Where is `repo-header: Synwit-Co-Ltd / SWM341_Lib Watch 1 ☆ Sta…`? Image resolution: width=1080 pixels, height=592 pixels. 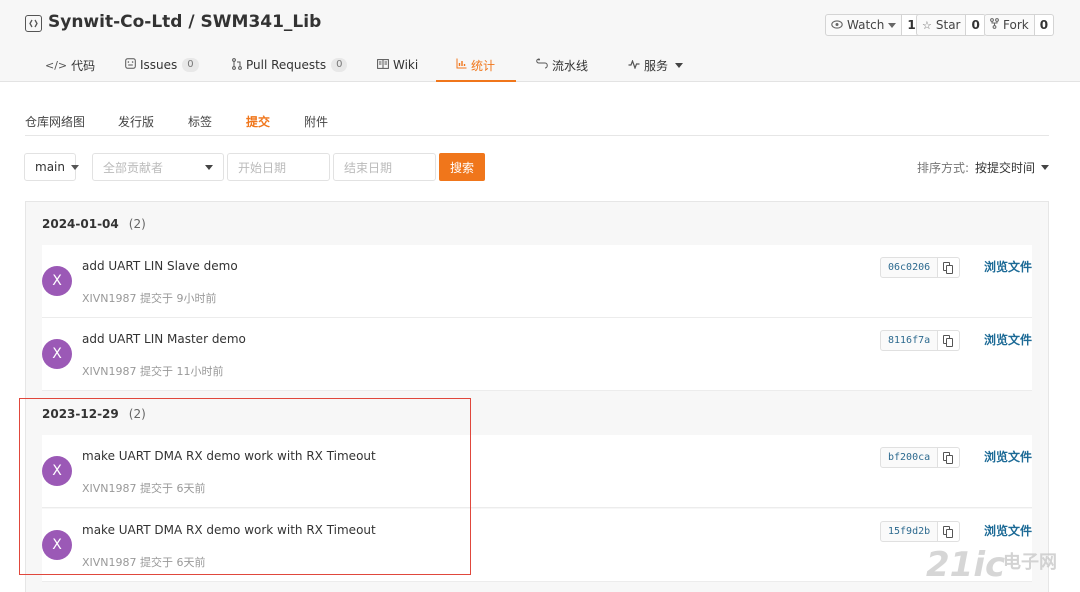
repo-header: Synwit-Co-Ltd / SWM341_Lib Watch 1 ☆ Sta… is located at coordinates (540, 41).